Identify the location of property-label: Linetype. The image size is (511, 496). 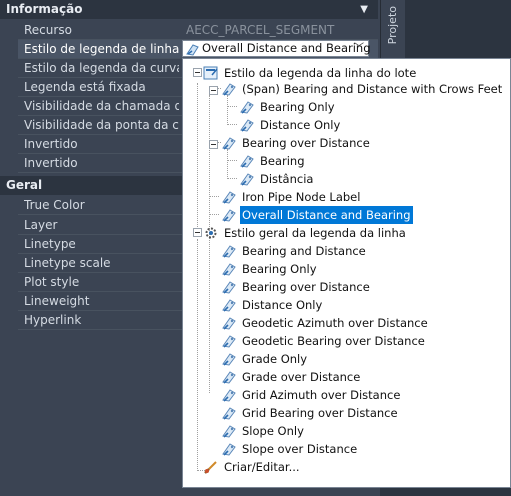
(50, 244).